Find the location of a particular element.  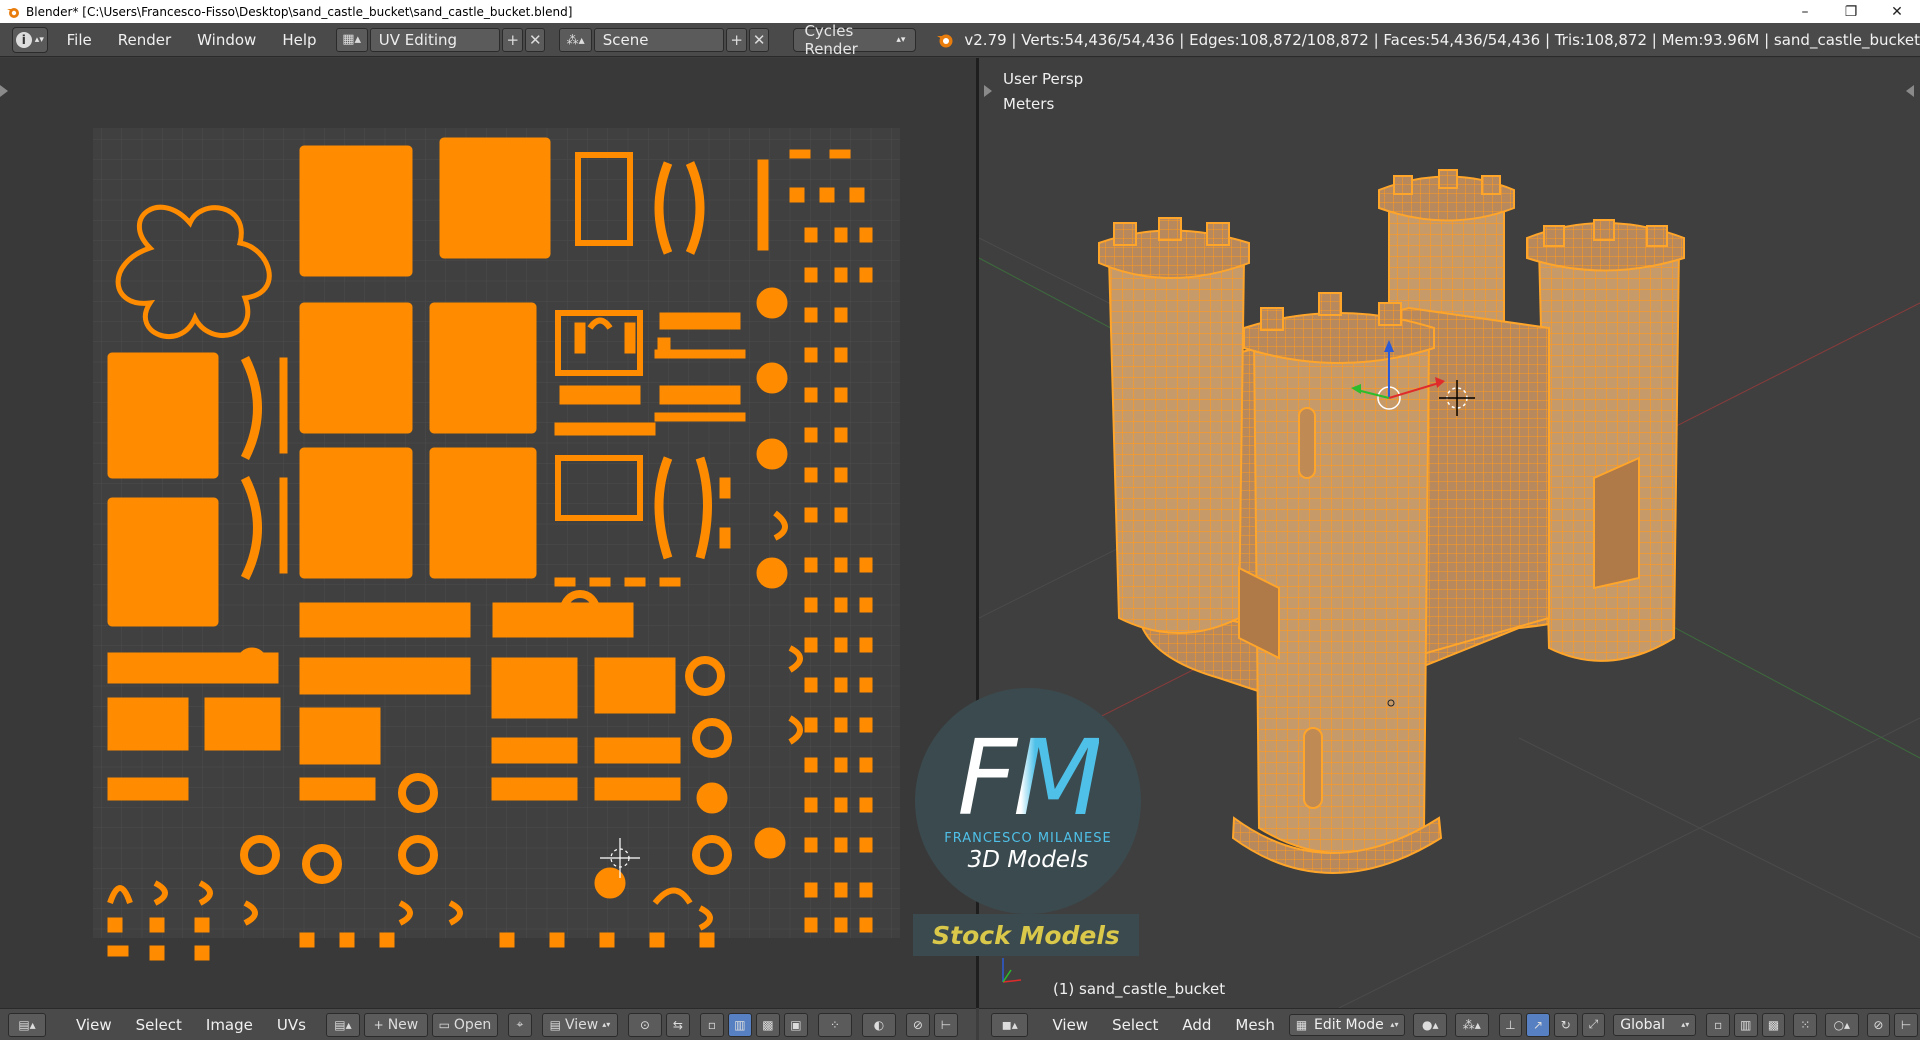

rotate-manipulator-button: ↻ is located at coordinates (1565, 1024).